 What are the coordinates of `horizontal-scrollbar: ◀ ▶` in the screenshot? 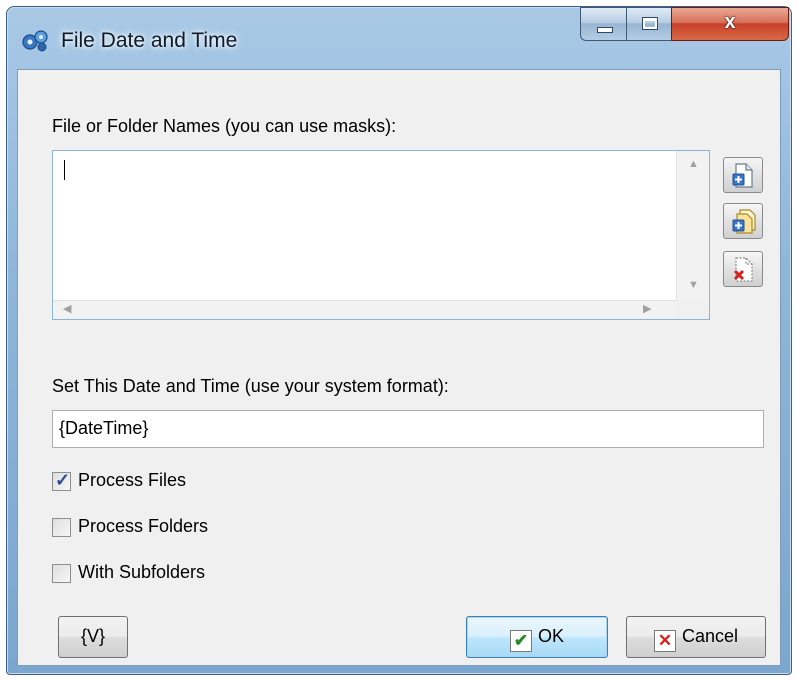 It's located at (365, 309).